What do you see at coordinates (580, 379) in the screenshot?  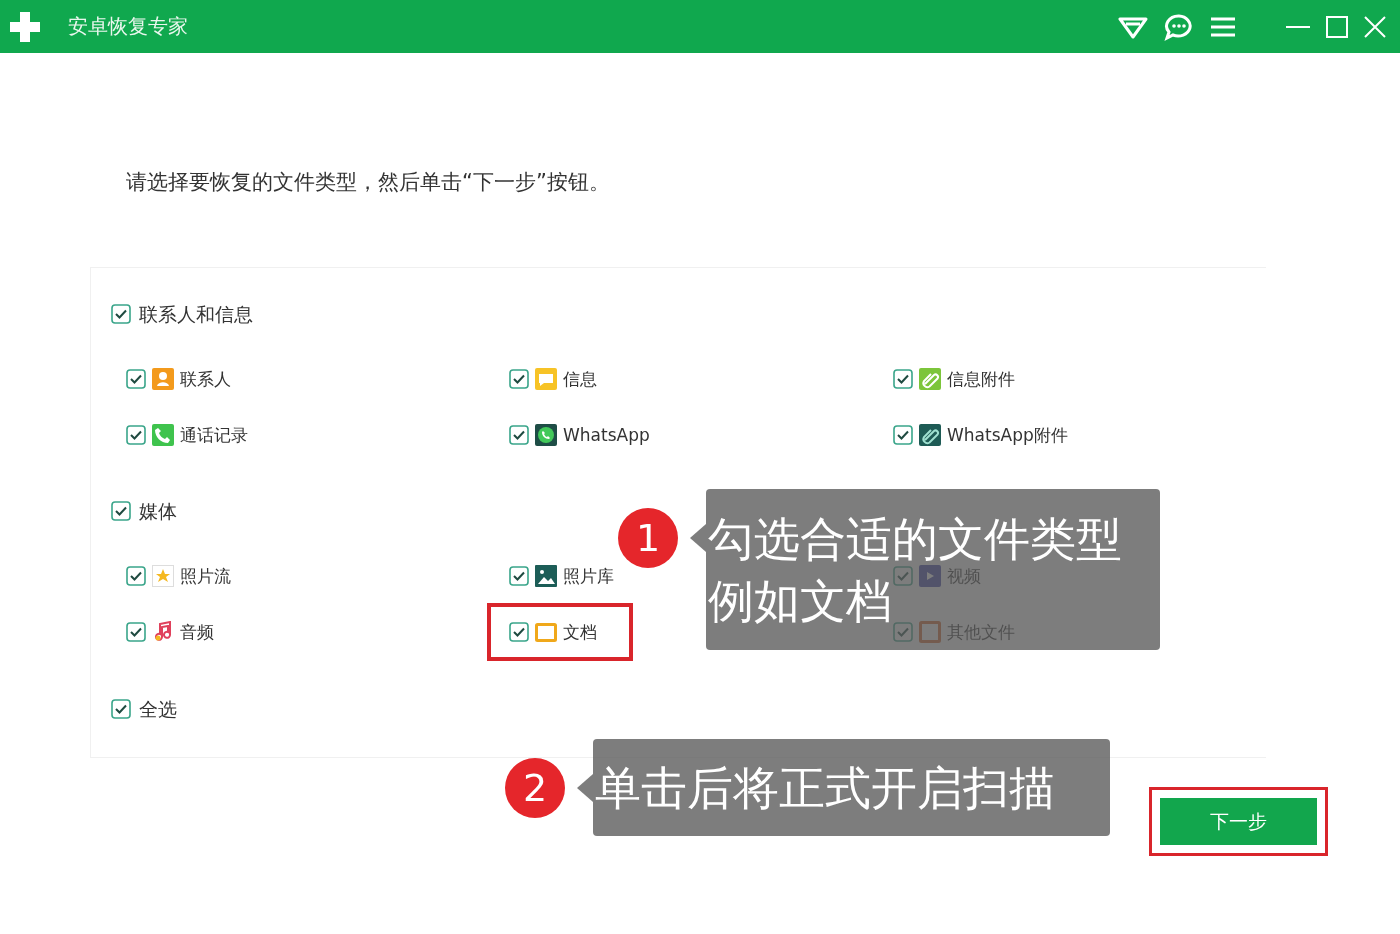 I see `file-type-label: 信息` at bounding box center [580, 379].